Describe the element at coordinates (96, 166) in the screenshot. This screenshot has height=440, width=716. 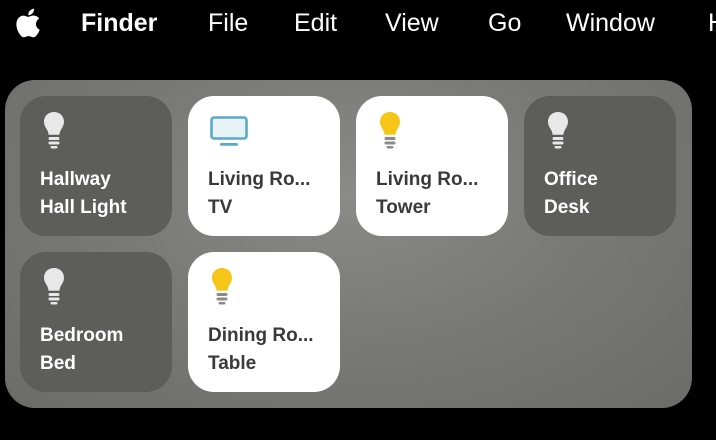
I see `tile-hallway-hall-light: Hallway Hall Light` at that location.